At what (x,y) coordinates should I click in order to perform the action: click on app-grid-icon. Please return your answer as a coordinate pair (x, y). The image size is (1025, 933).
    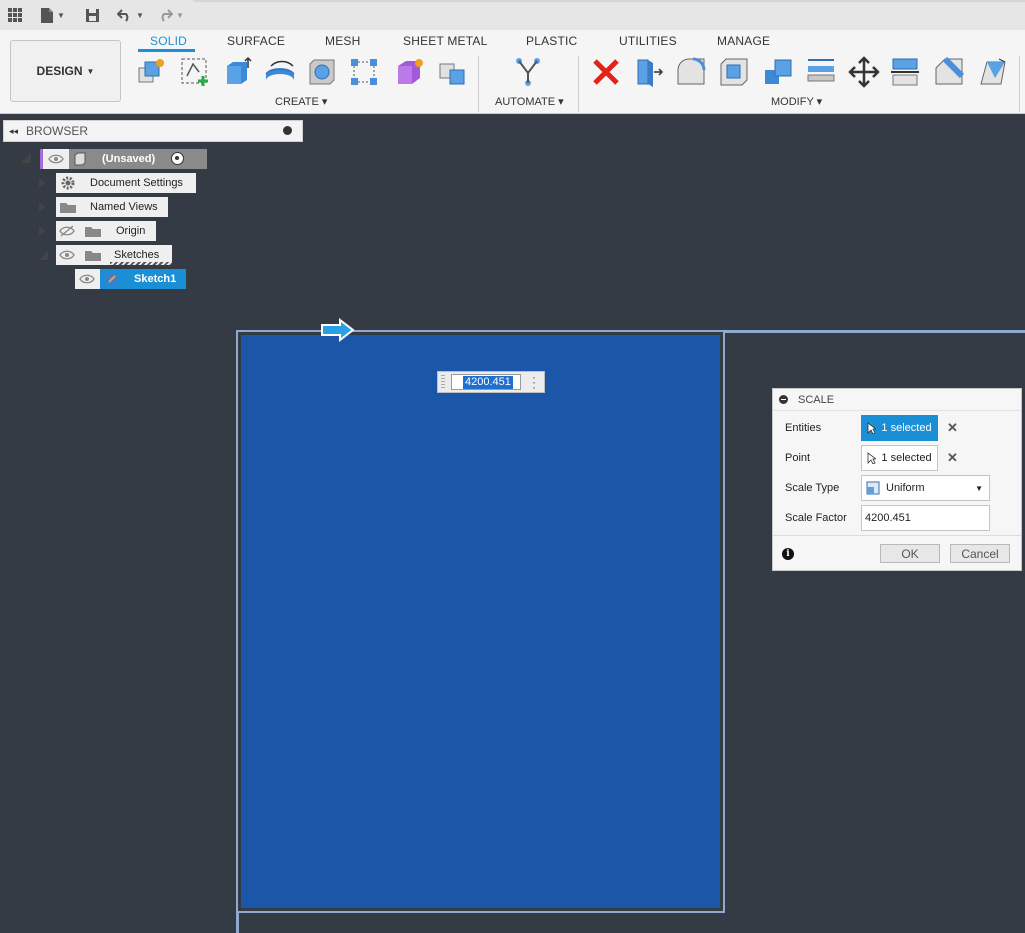
    Looking at the image, I should click on (15, 15).